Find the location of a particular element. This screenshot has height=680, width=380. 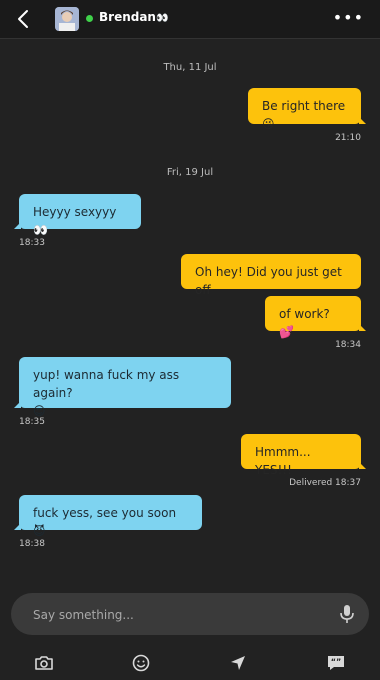

date-separator: Thu, 11 Jul is located at coordinates (190, 67).